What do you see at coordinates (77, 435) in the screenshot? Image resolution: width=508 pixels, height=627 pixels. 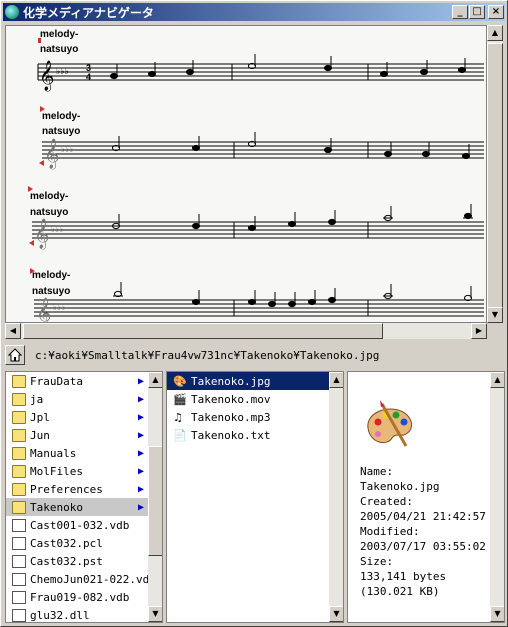 I see `folder-item: Jun ▶` at bounding box center [77, 435].